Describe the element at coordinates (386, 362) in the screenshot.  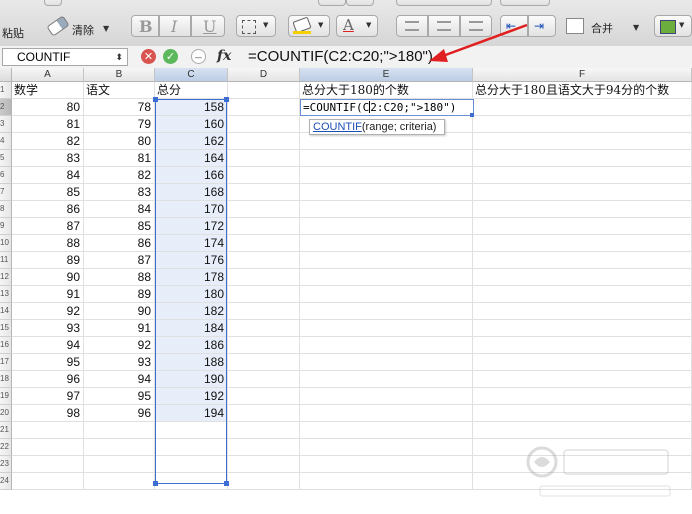
I see `cell-e17` at that location.